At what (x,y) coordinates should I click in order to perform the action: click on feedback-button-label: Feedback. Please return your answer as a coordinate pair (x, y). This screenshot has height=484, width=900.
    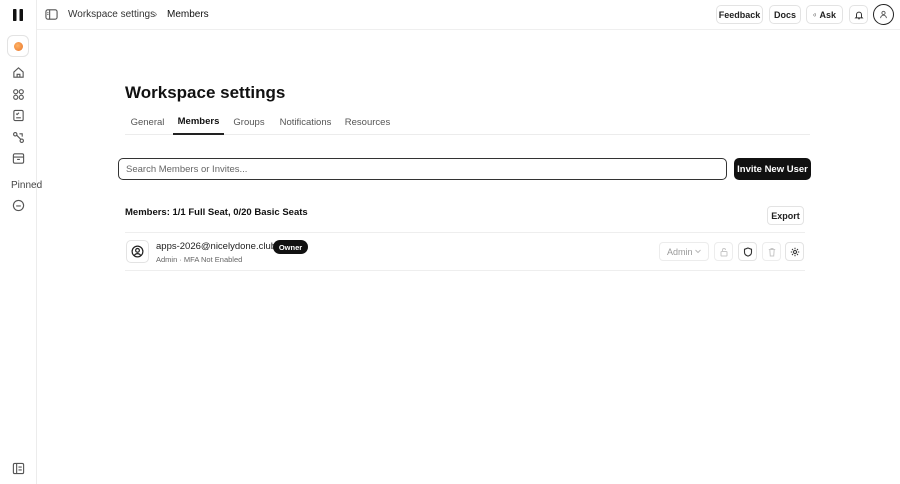
    Looking at the image, I should click on (739, 14).